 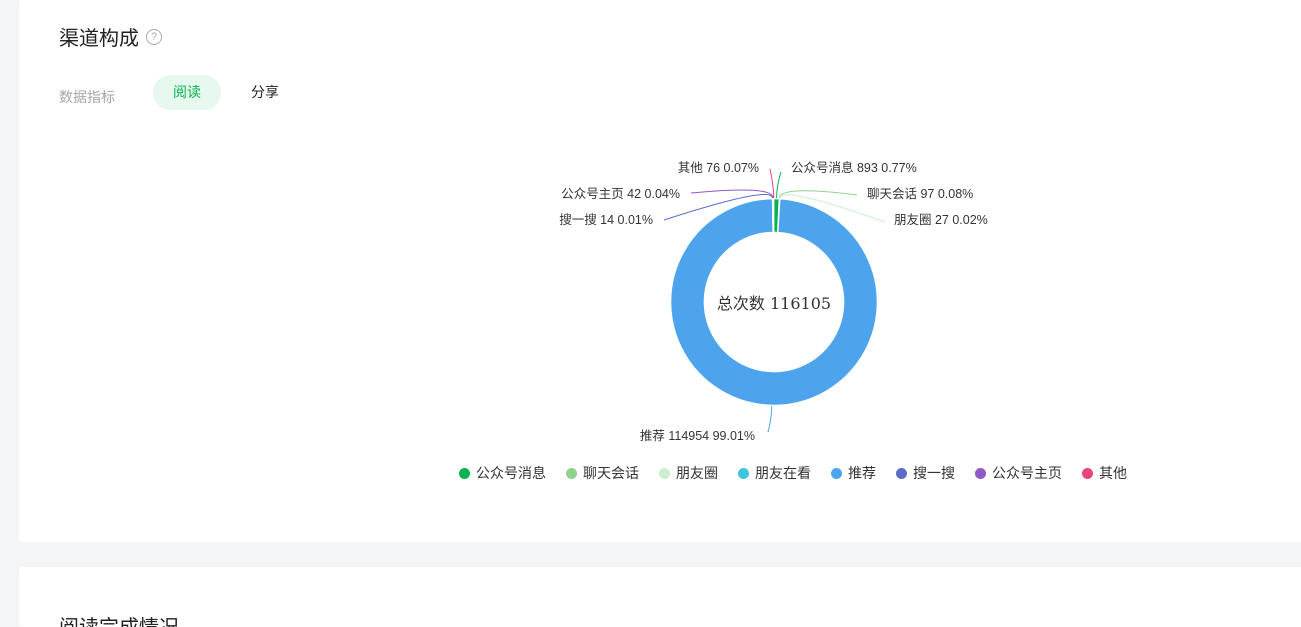 What do you see at coordinates (606, 219) in the screenshot?
I see `slice-label-5: 搜一搜 14 0.01%` at bounding box center [606, 219].